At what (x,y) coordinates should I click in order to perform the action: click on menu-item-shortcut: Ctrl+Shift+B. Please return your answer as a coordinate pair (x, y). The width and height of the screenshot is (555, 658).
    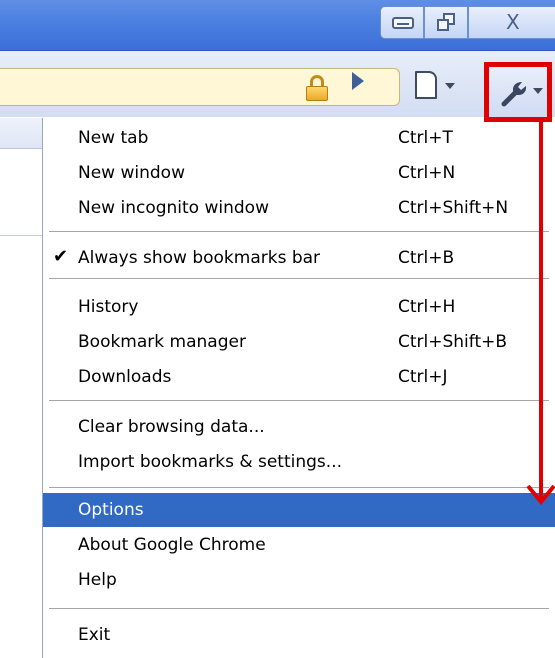
    Looking at the image, I should click on (453, 342).